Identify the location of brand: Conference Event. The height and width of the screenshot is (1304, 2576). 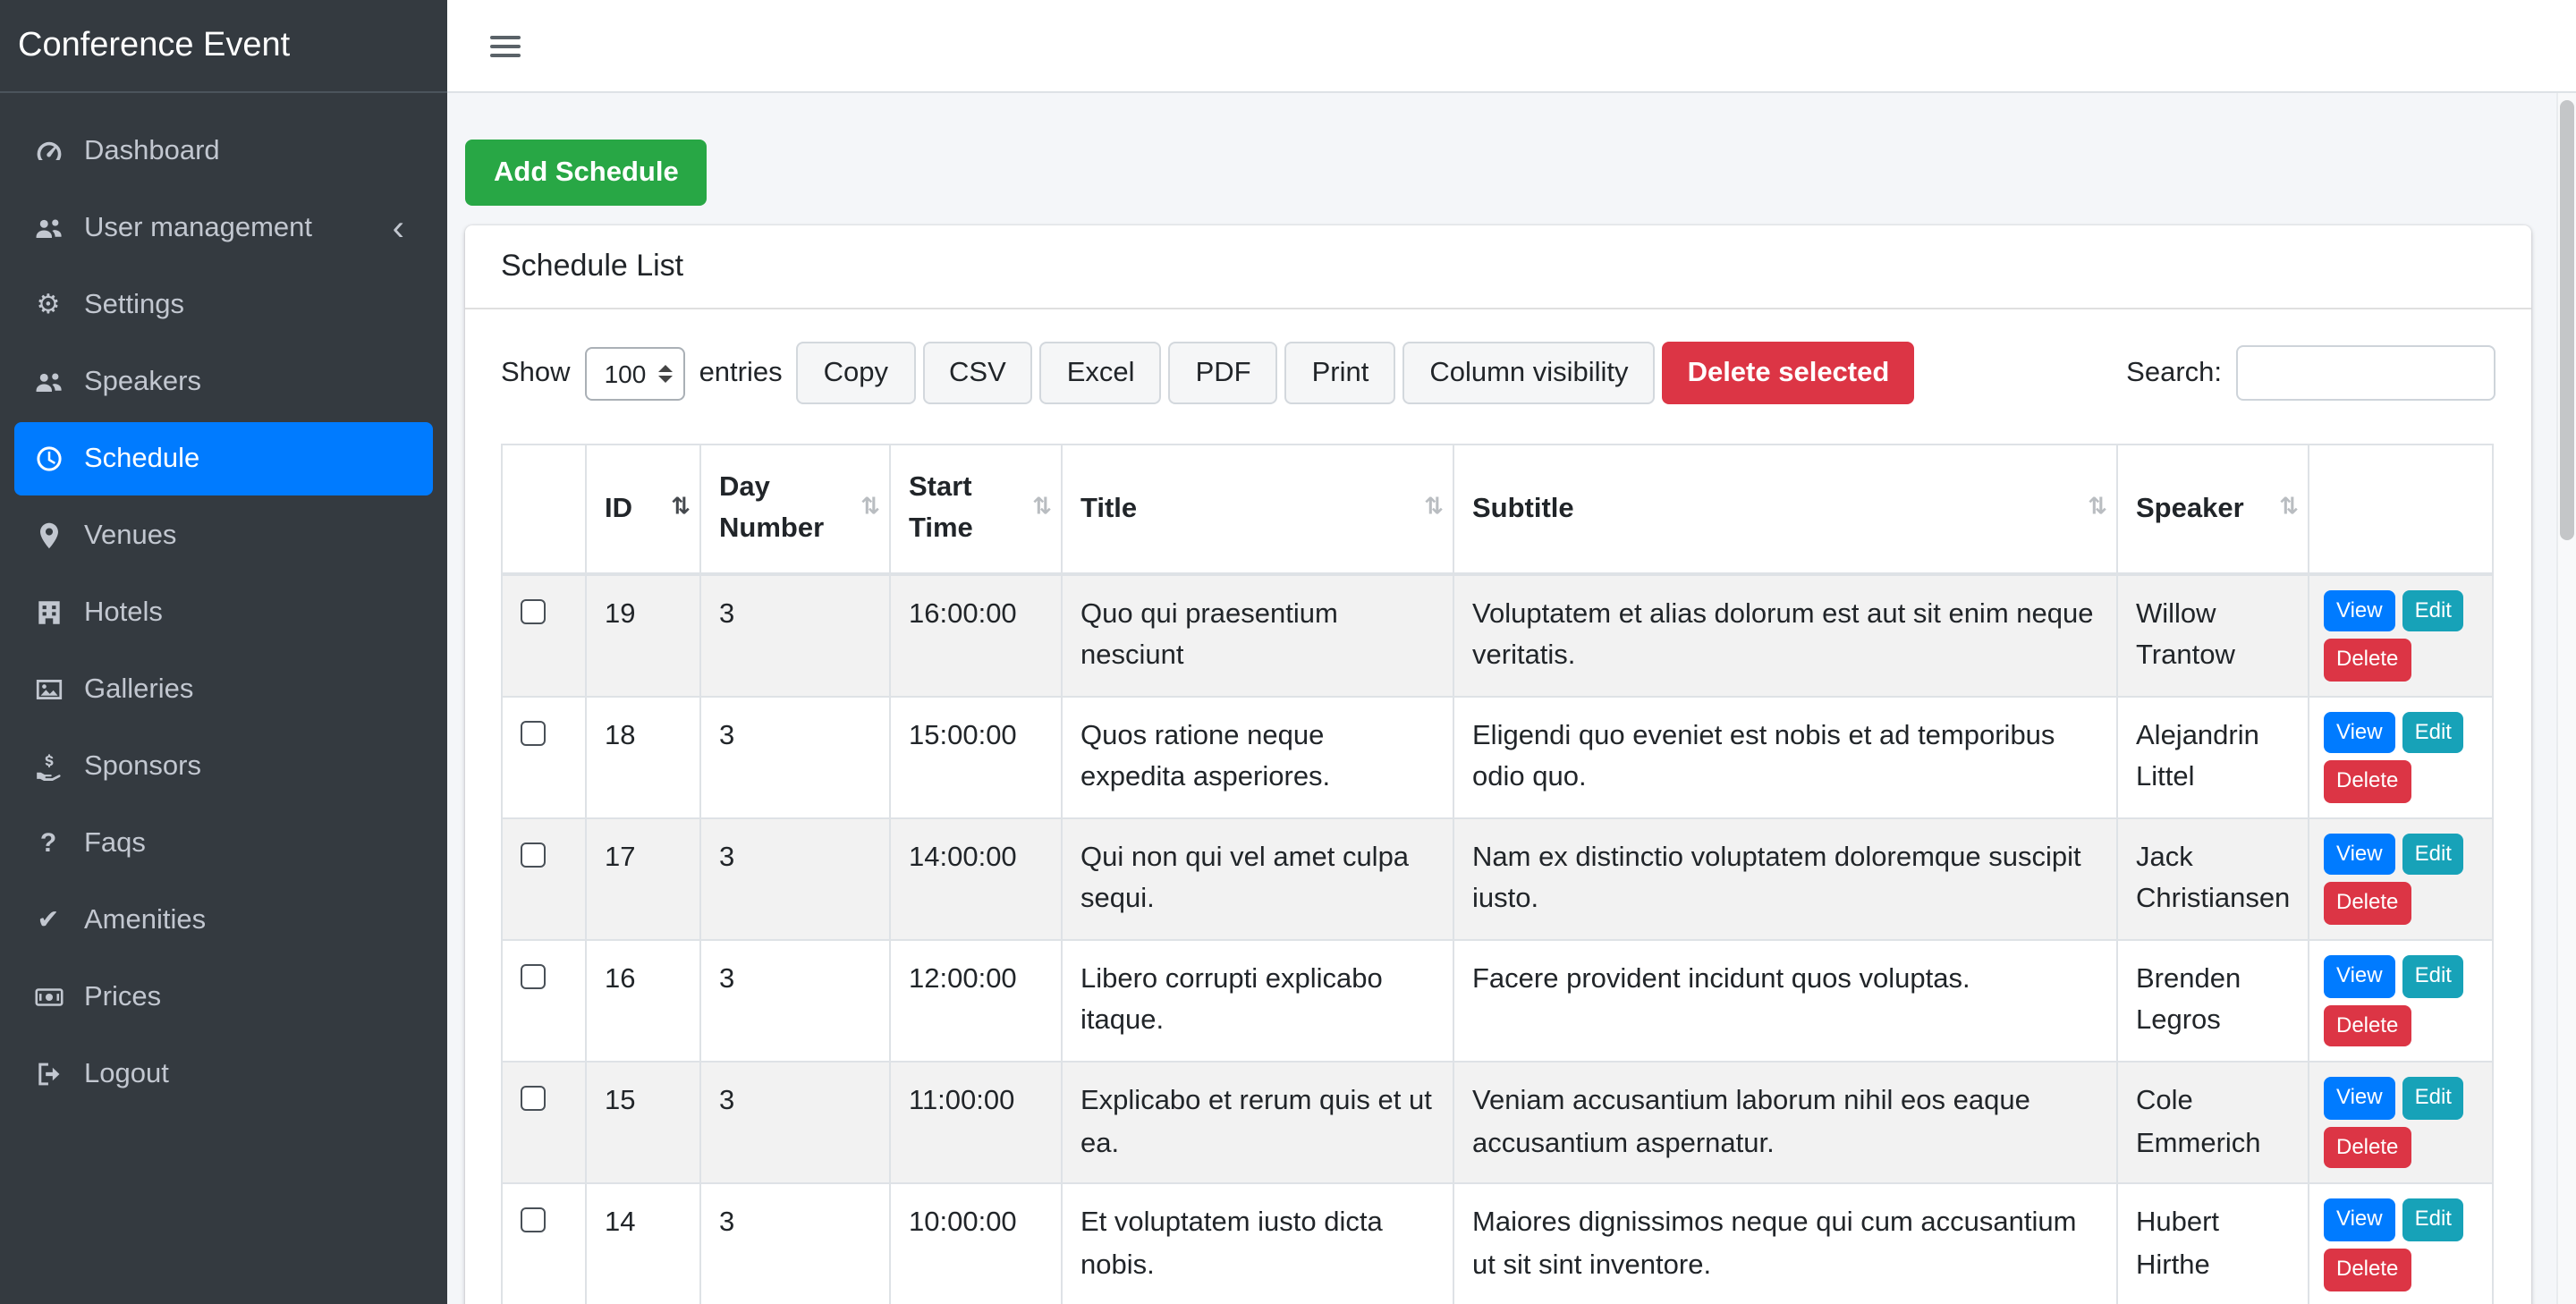
(223, 47).